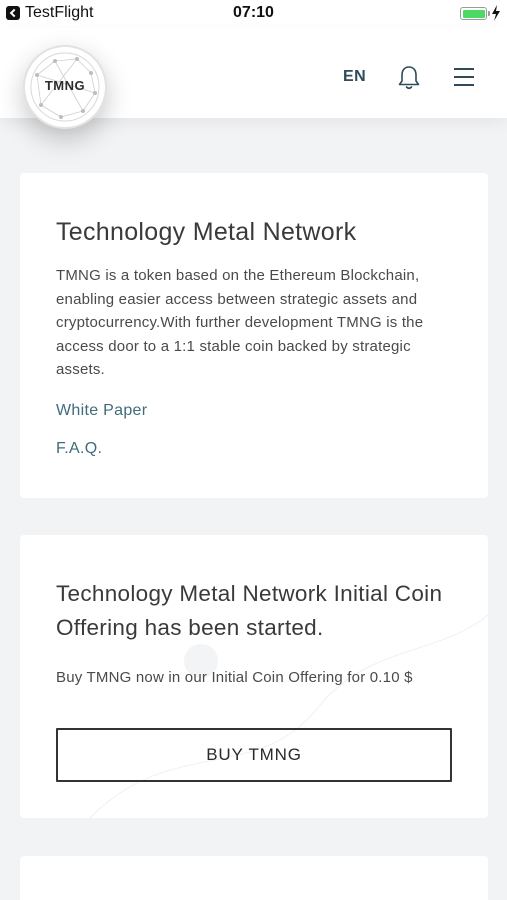  I want to click on faq-link: F.A.Q., so click(79, 449).